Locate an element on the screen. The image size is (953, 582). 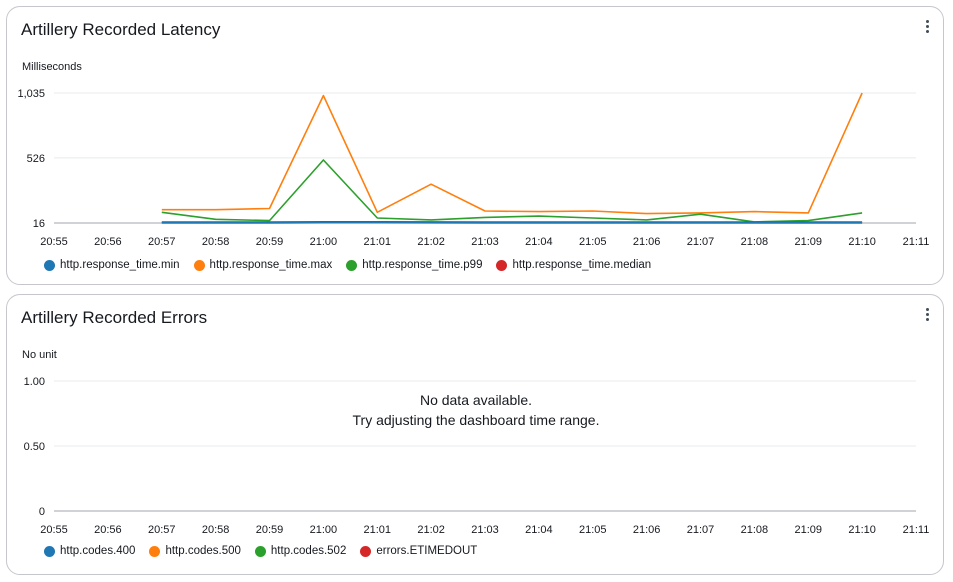
legend-item: http.response_time.min is located at coordinates (112, 265).